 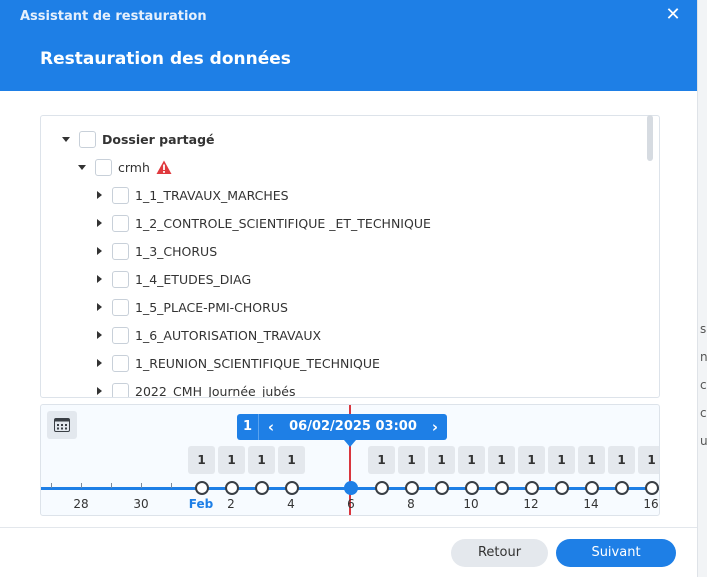 I want to click on folder-label: 1_3_CHORUS, so click(x=176, y=251).